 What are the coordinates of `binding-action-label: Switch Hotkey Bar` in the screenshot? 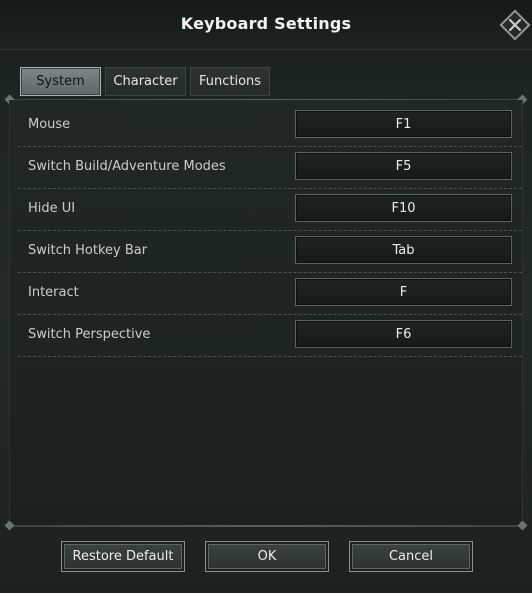 It's located at (88, 250).